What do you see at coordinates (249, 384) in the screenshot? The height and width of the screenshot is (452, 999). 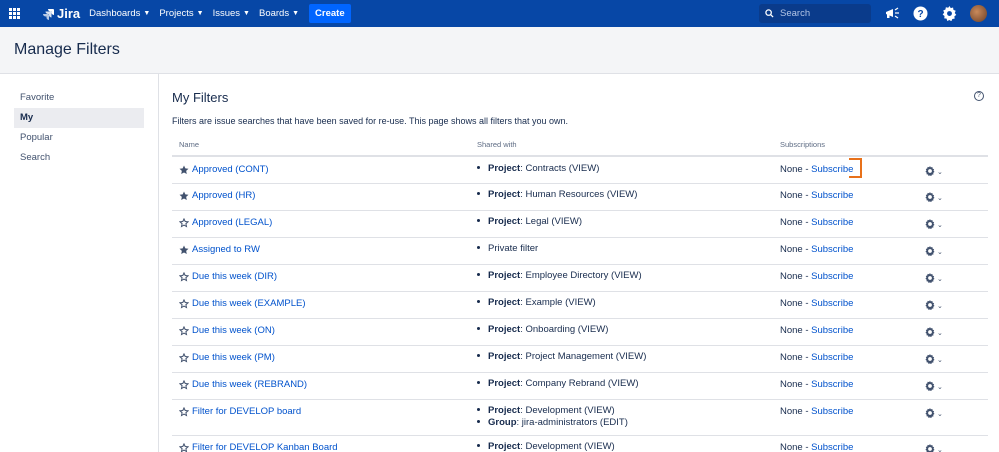 I see `filter-name-link: Due this week (REBRAND)` at bounding box center [249, 384].